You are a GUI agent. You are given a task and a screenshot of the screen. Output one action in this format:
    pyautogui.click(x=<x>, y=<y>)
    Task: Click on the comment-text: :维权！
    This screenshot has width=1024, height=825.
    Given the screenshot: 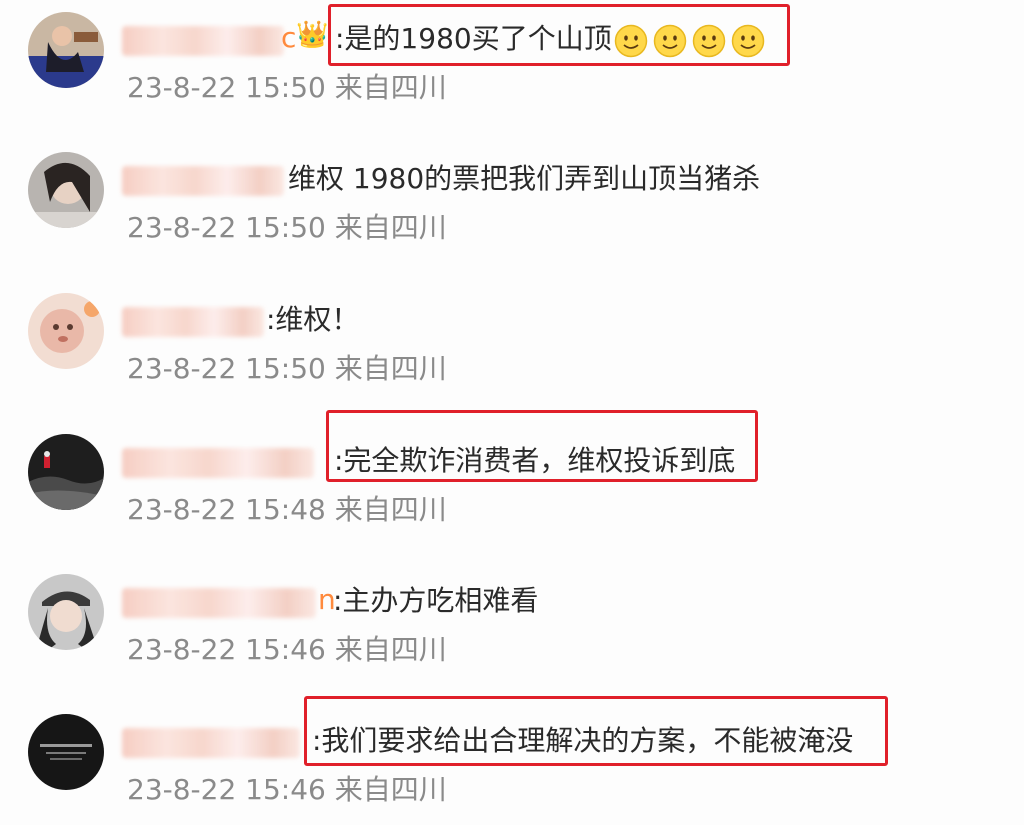 What is the action you would take?
    pyautogui.click(x=313, y=319)
    